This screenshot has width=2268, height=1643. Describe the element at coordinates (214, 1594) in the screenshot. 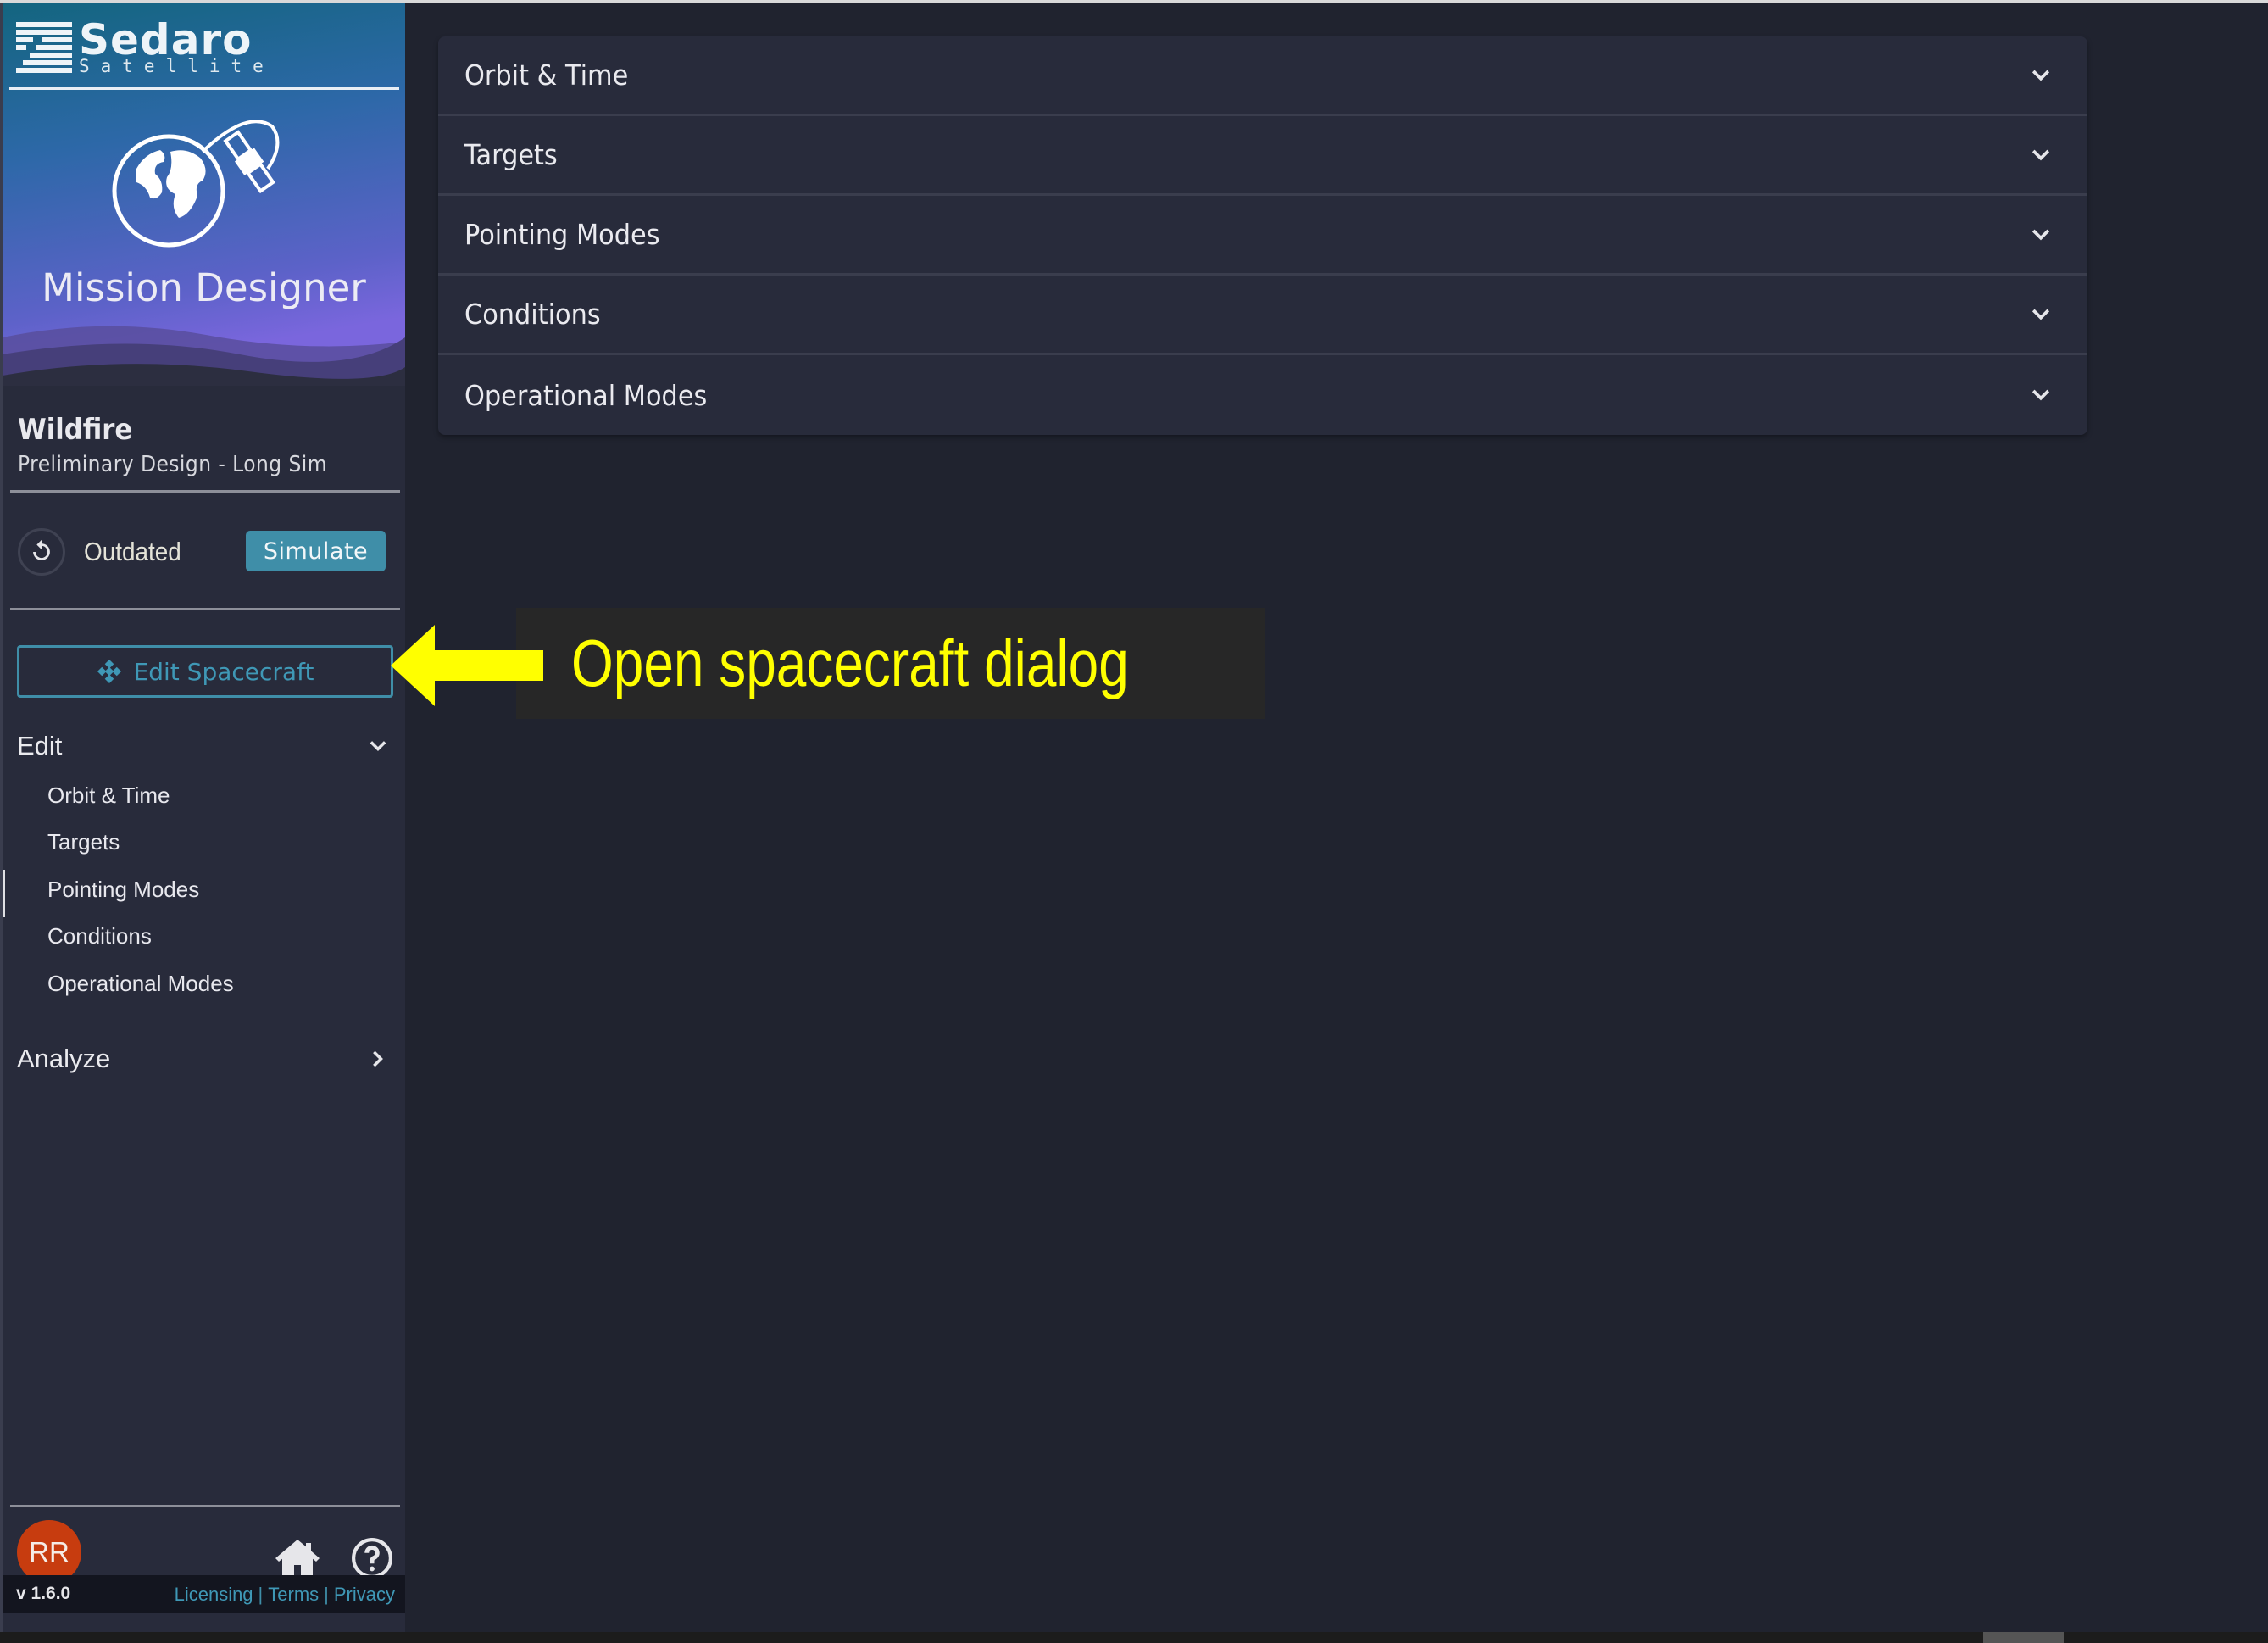

I see `licensing-link: Licensing` at that location.